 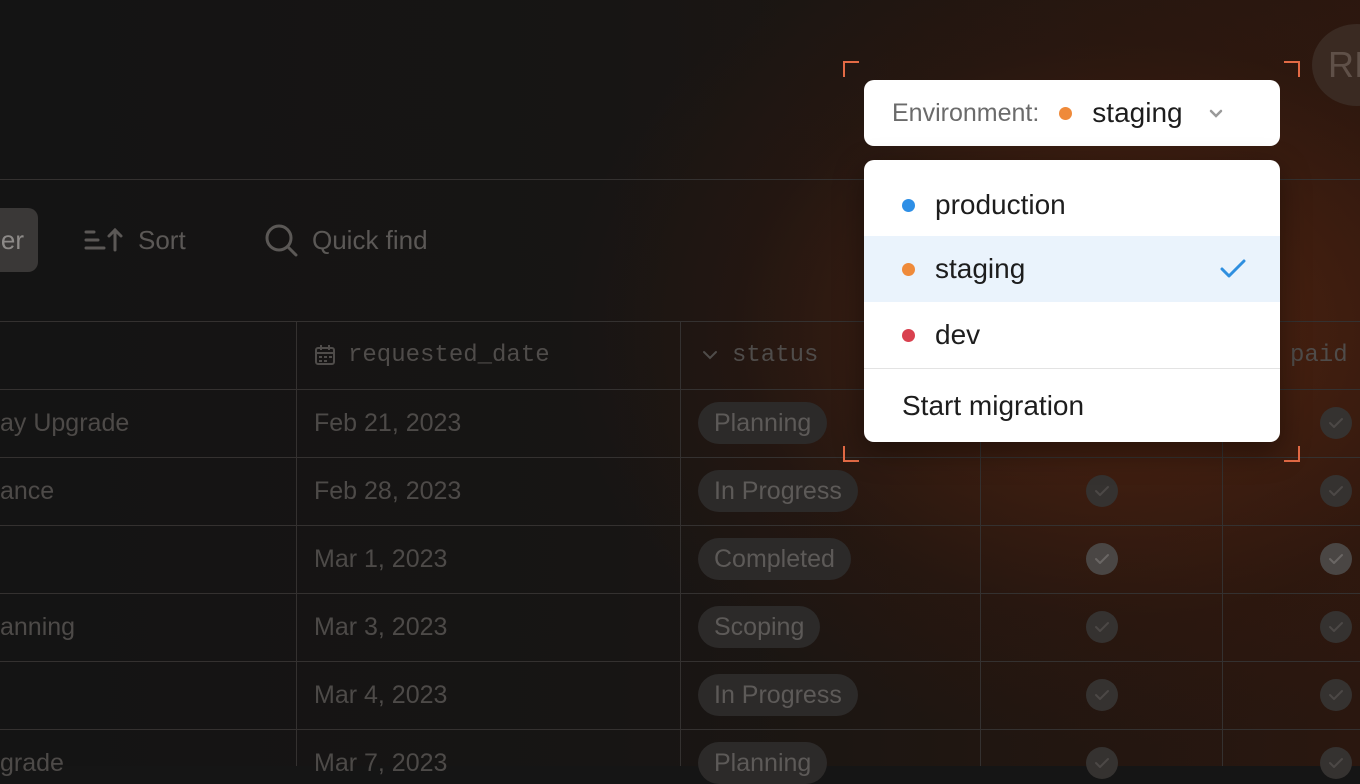 I want to click on environment-value: staging, so click(x=1137, y=112).